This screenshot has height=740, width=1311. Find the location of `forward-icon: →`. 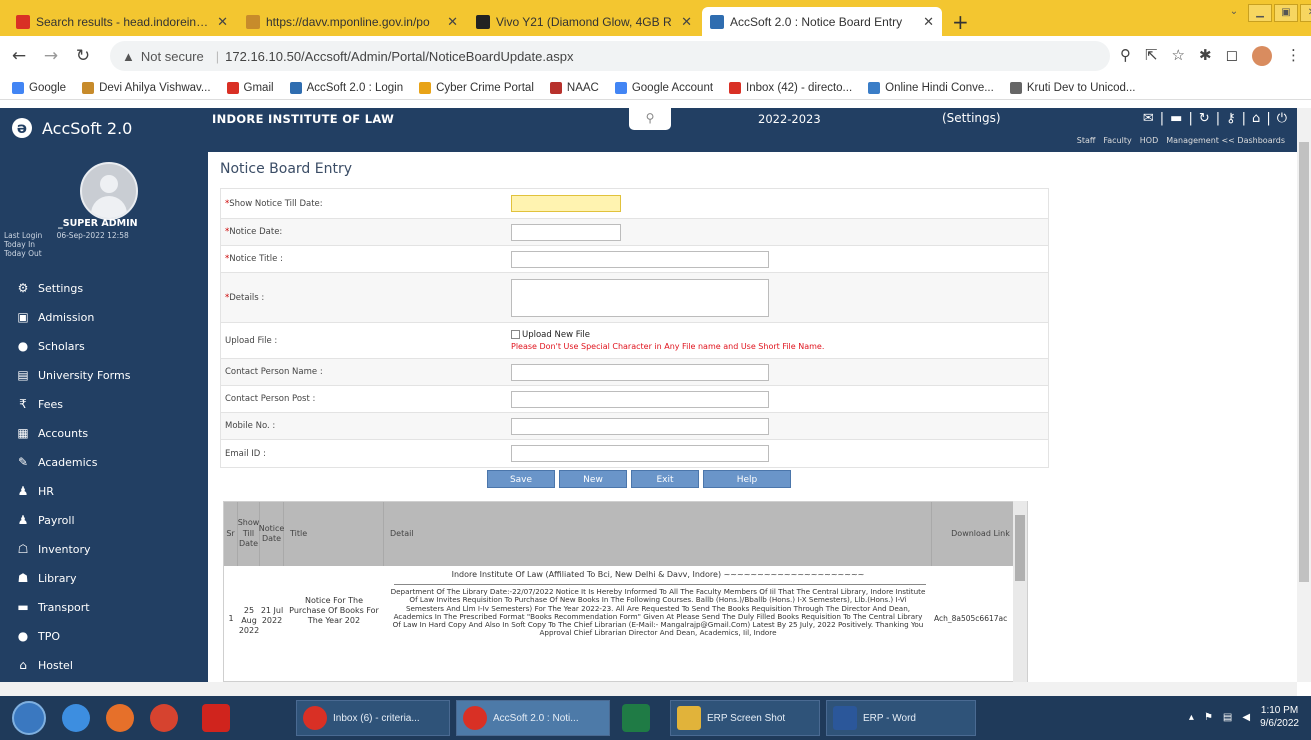

forward-icon: → is located at coordinates (51, 56).